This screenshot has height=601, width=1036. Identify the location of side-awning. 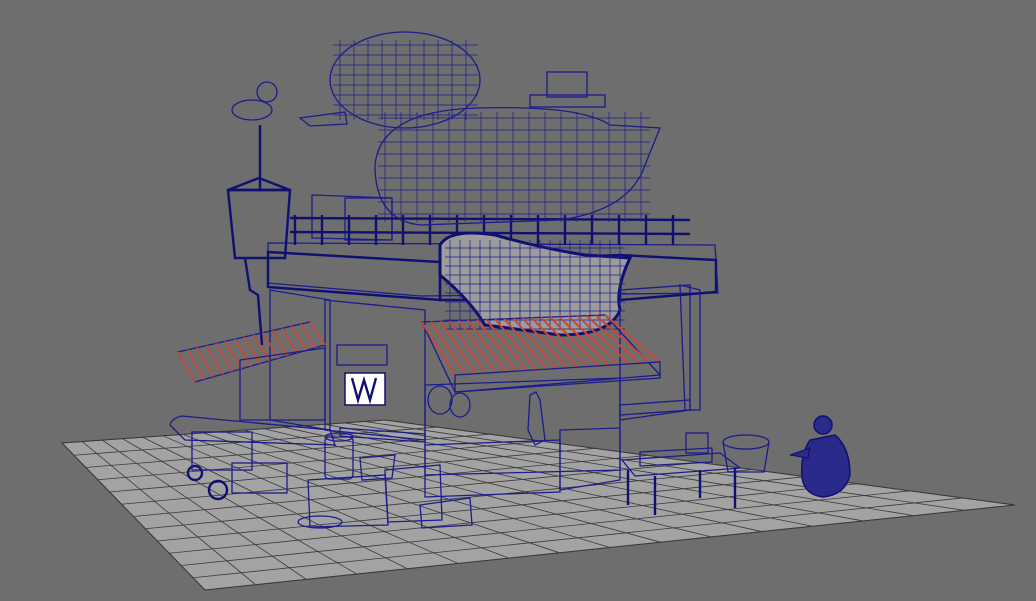
(252, 371).